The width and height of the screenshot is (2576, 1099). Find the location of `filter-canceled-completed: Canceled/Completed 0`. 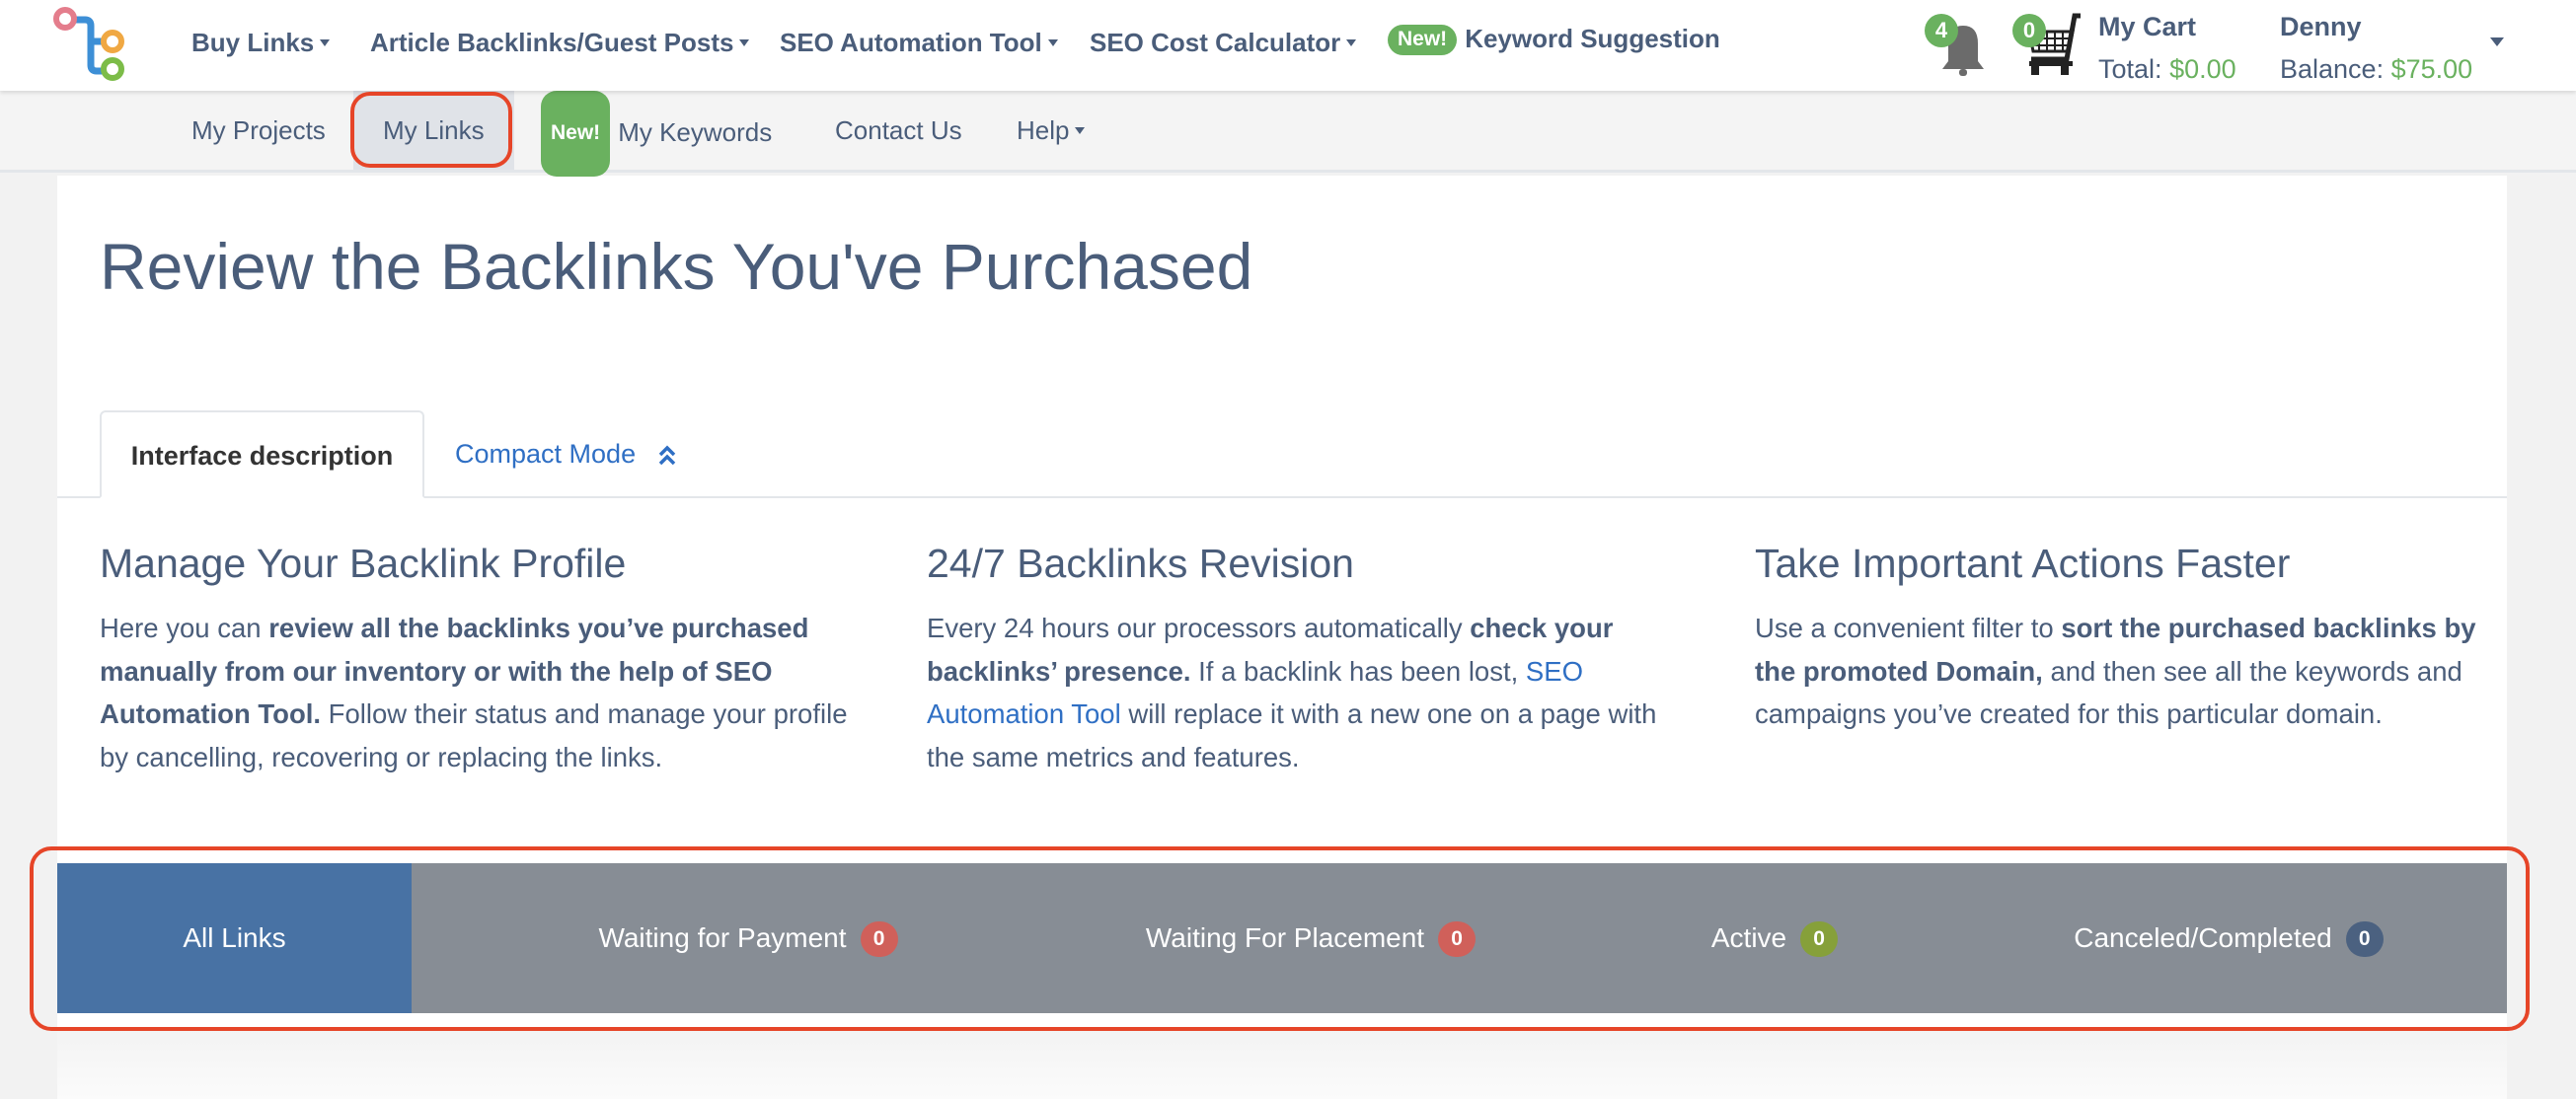

filter-canceled-completed: Canceled/Completed 0 is located at coordinates (2228, 938).